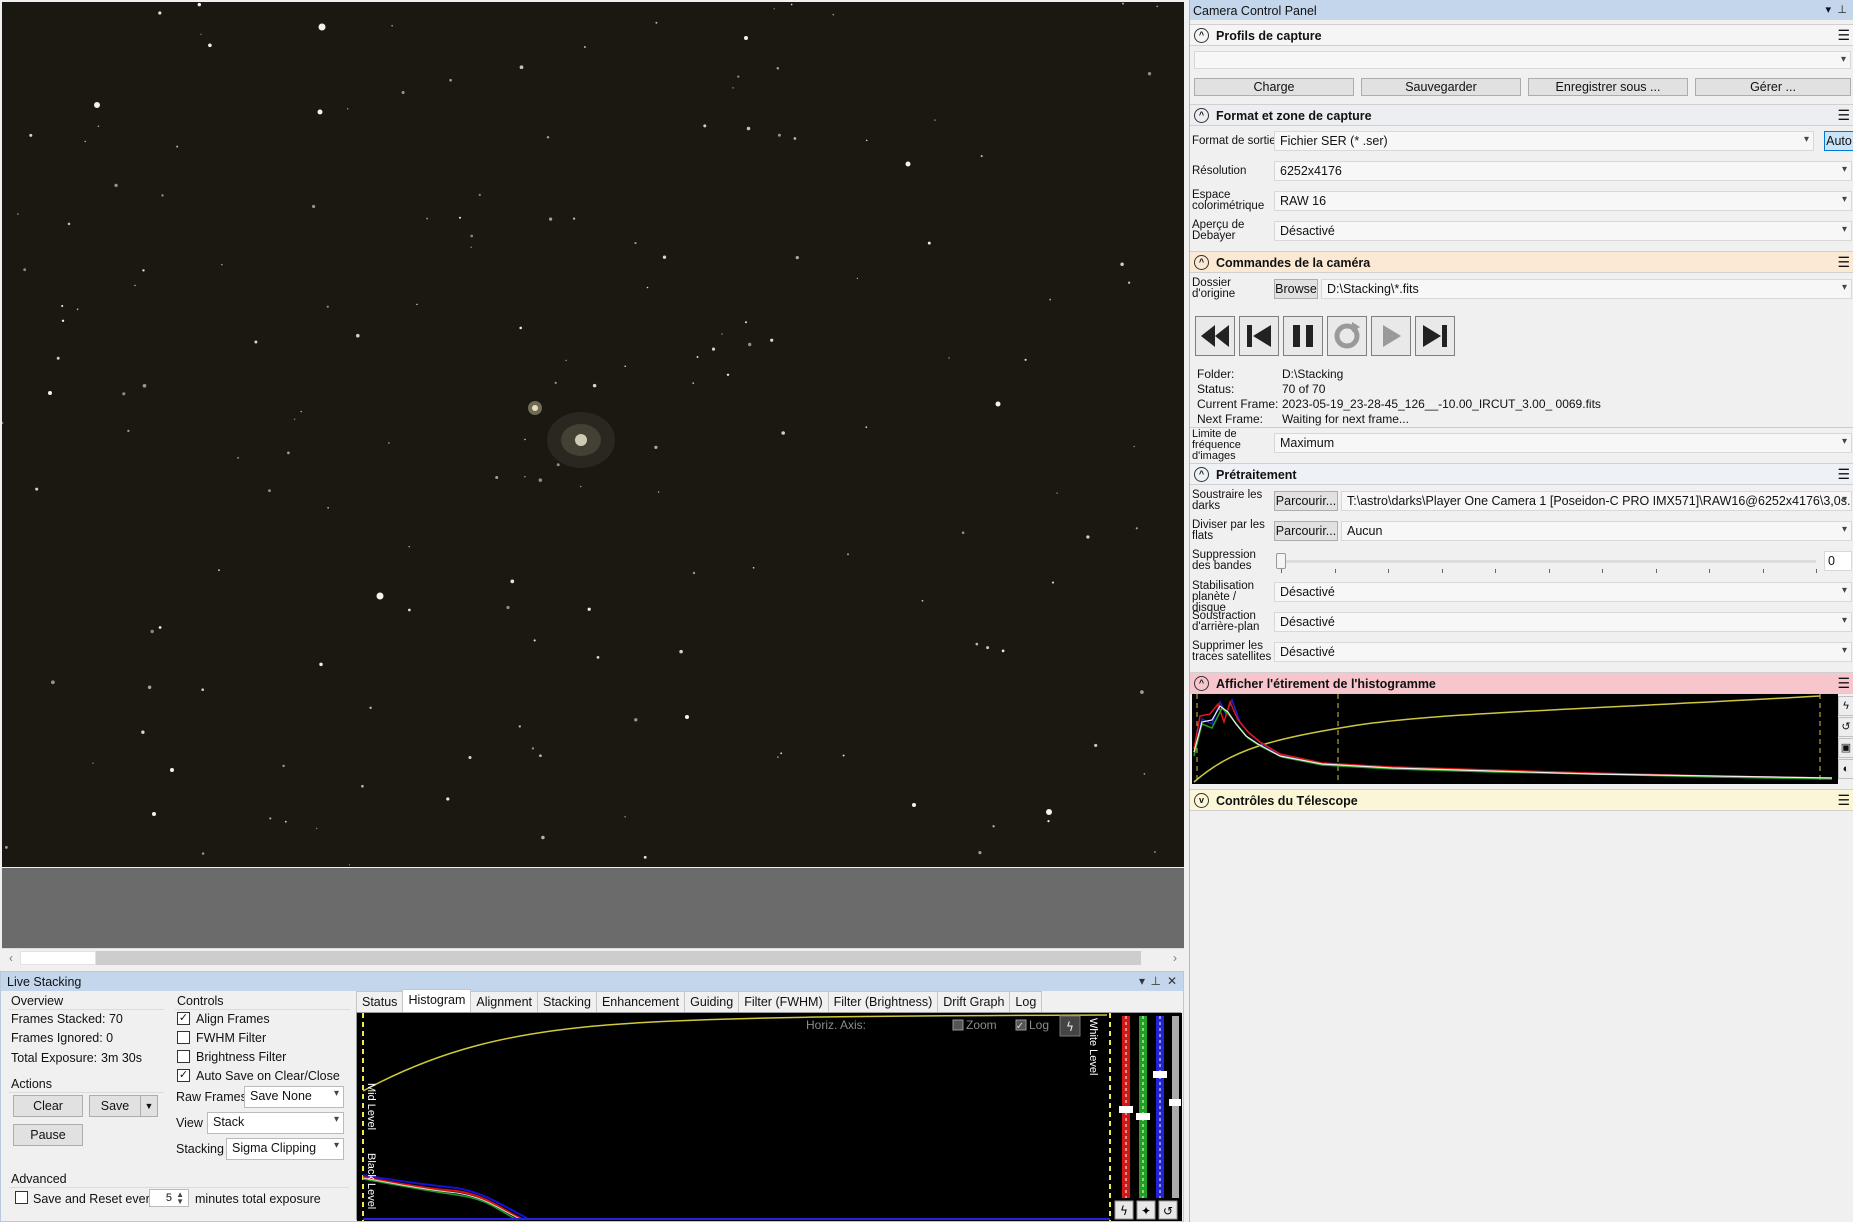  Describe the element at coordinates (115, 1106) in the screenshot. I see `save-button: Save` at that location.